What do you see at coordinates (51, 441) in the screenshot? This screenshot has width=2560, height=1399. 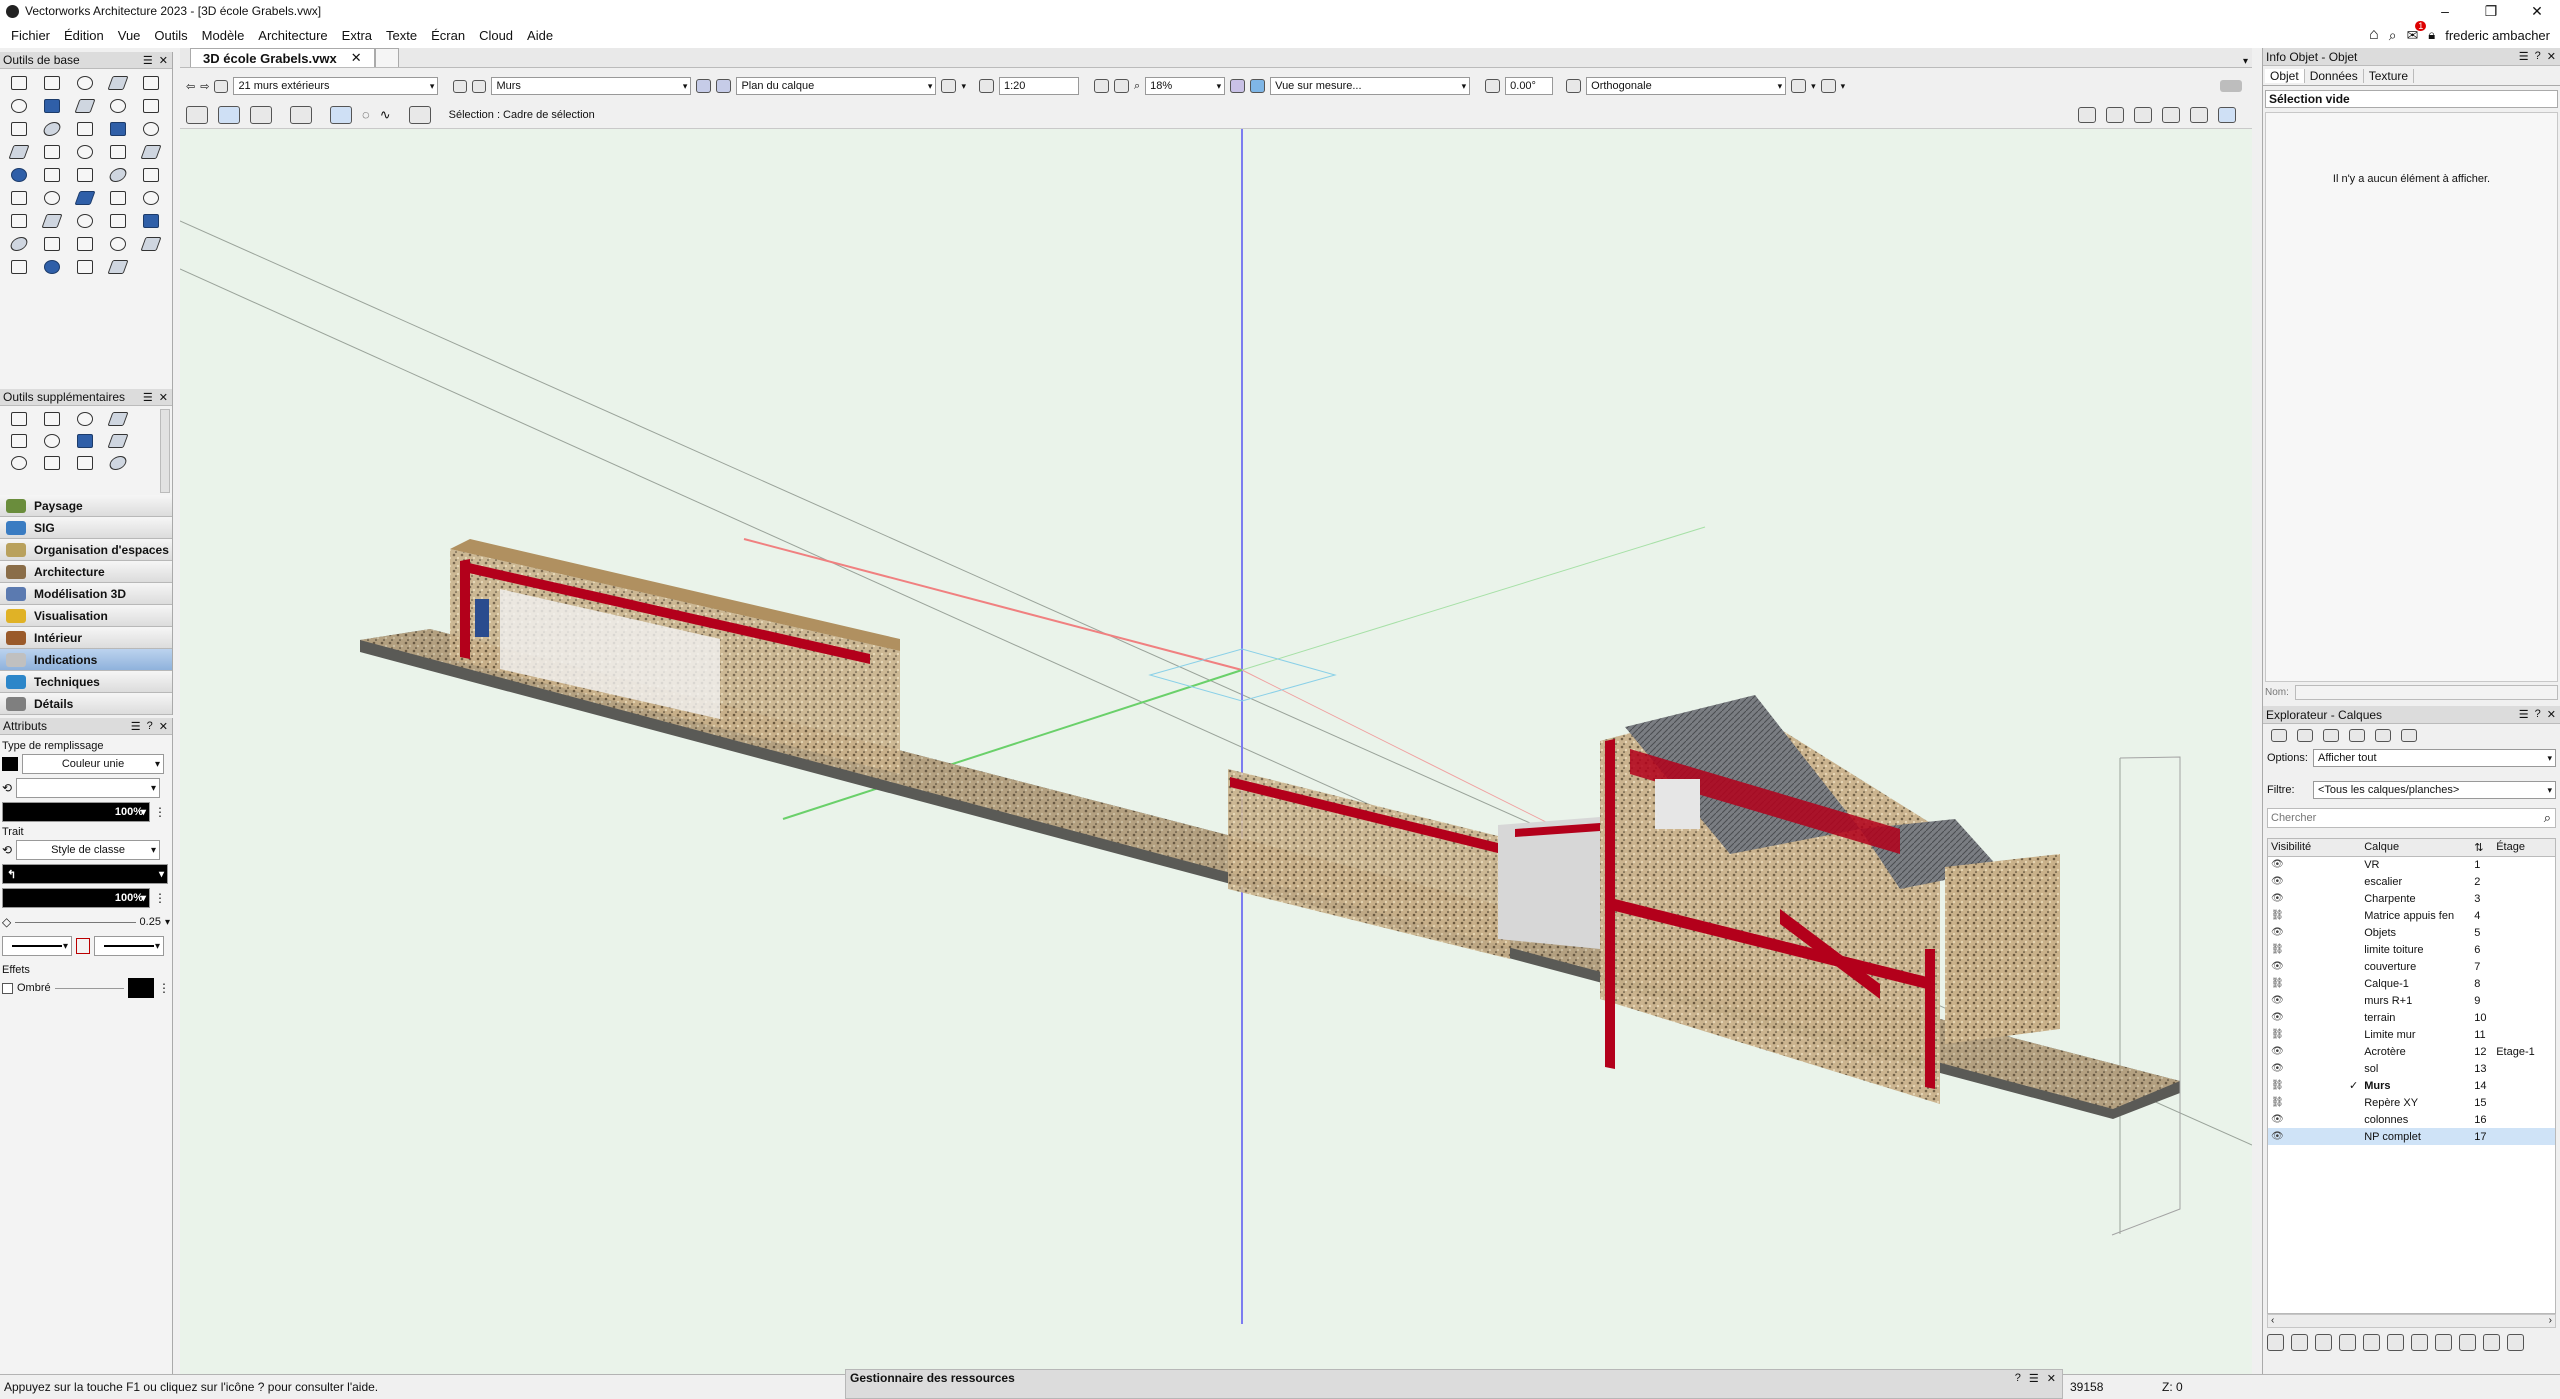 I see `tool-extra-arch` at bounding box center [51, 441].